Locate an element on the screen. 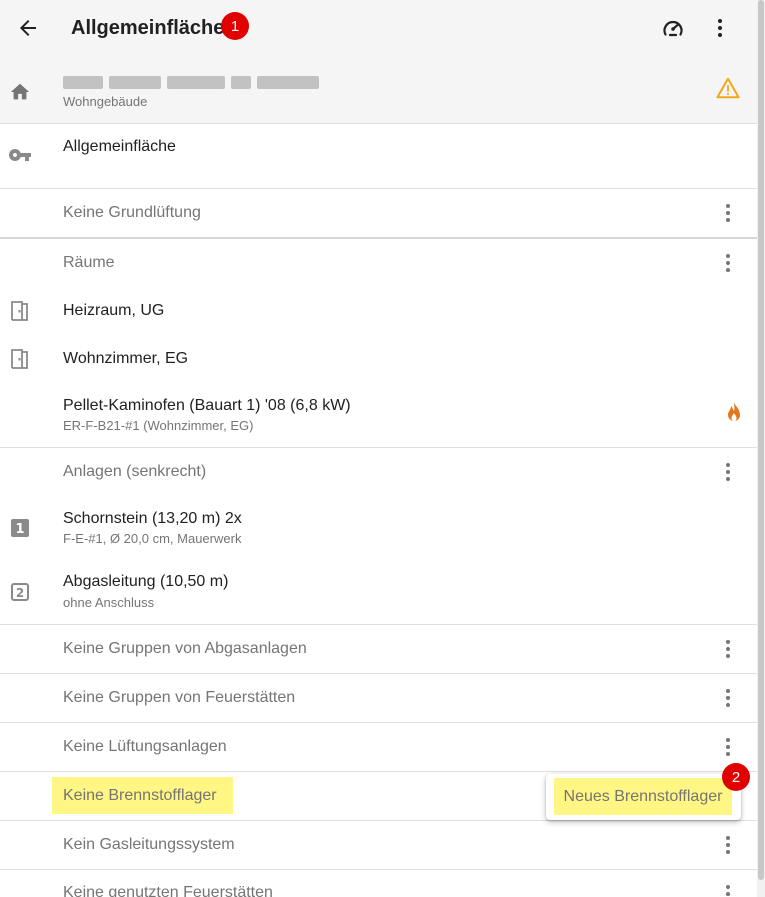 This screenshot has height=897, width=765. back-button is located at coordinates (28, 28).